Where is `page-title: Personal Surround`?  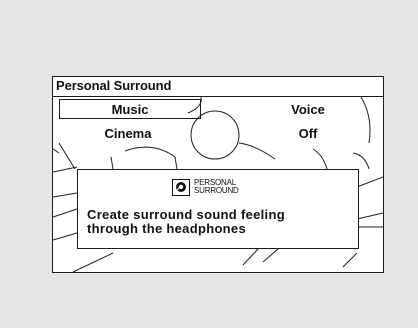 page-title: Personal Surround is located at coordinates (114, 85).